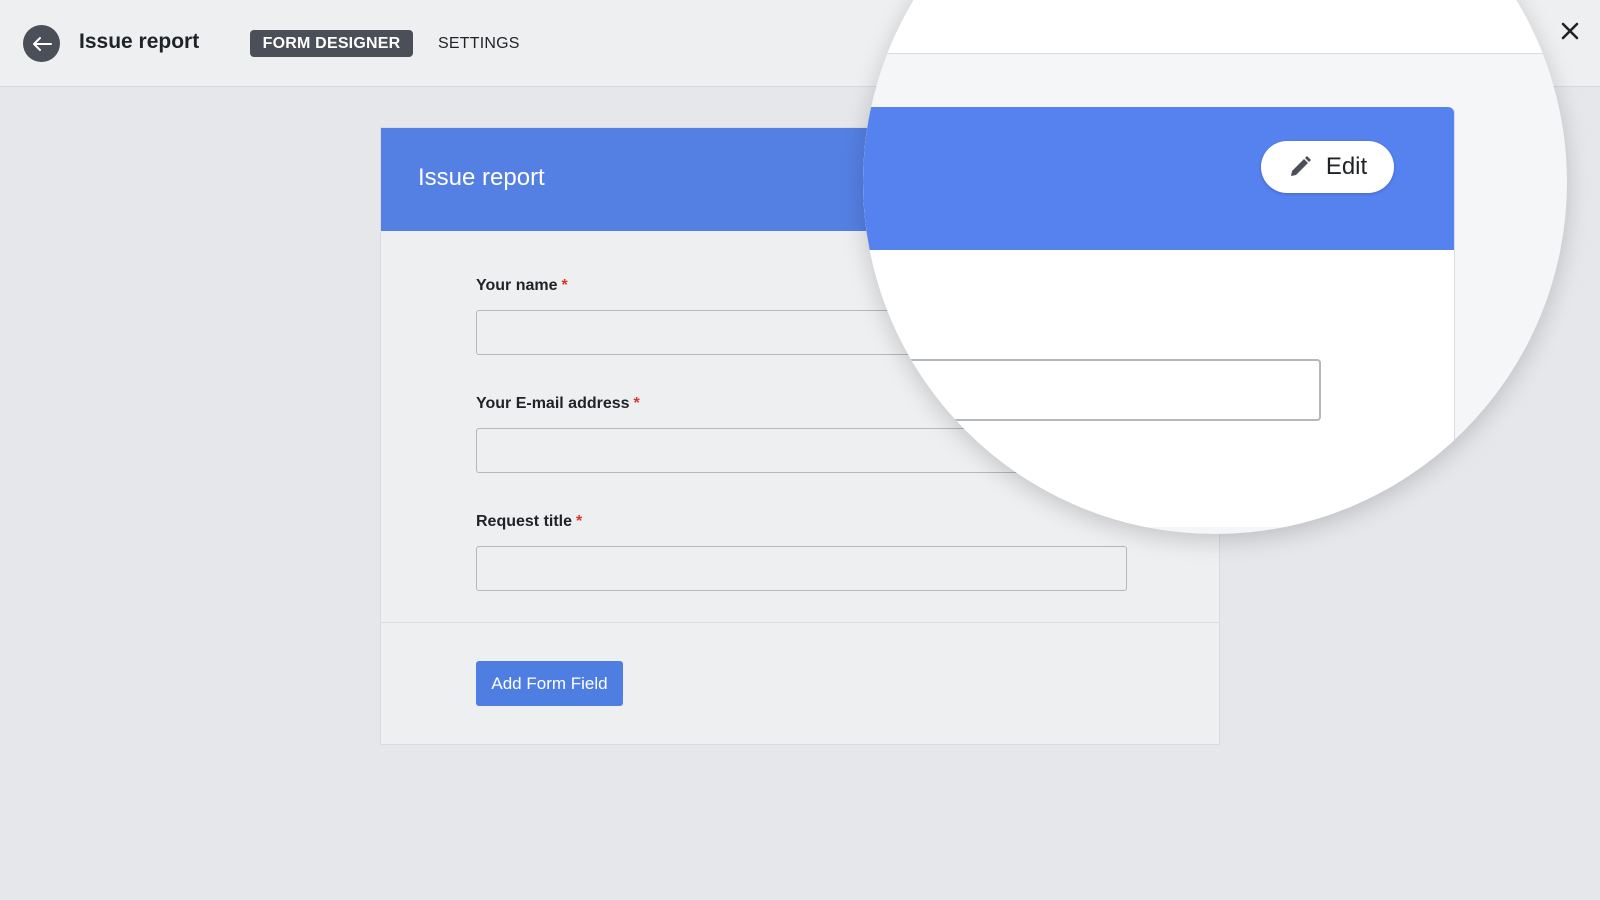 This screenshot has height=900, width=1600. What do you see at coordinates (481, 177) in the screenshot?
I see `form-title: Issue report` at bounding box center [481, 177].